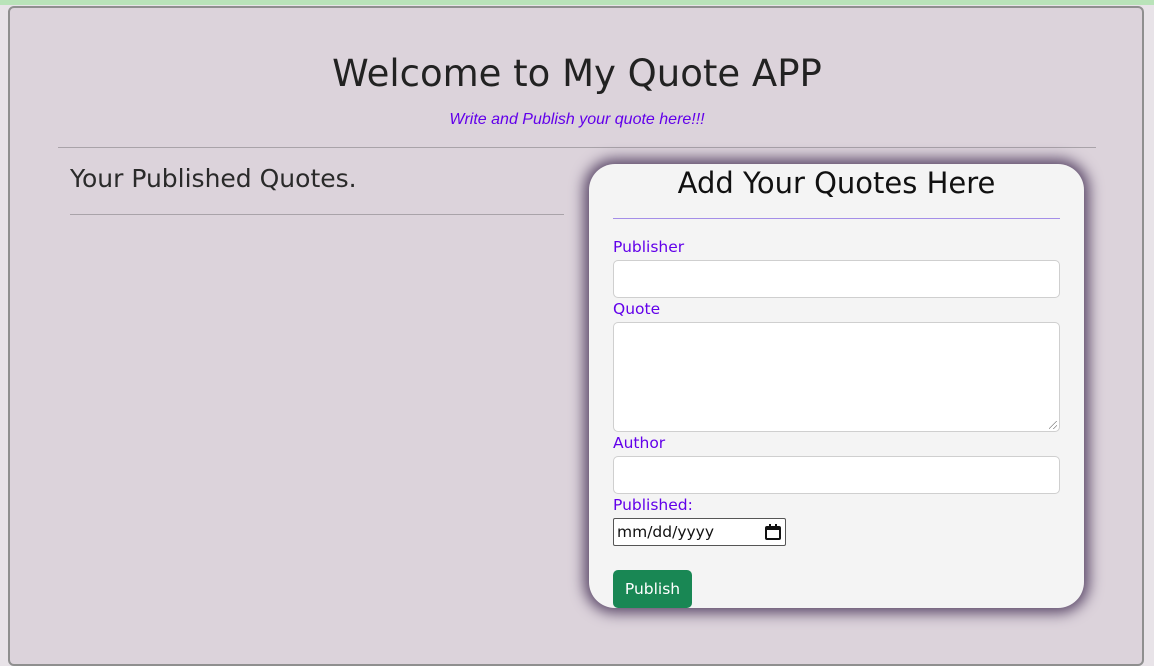 The image size is (1154, 666). Describe the element at coordinates (836, 377) in the screenshot. I see `quote-textarea` at that location.